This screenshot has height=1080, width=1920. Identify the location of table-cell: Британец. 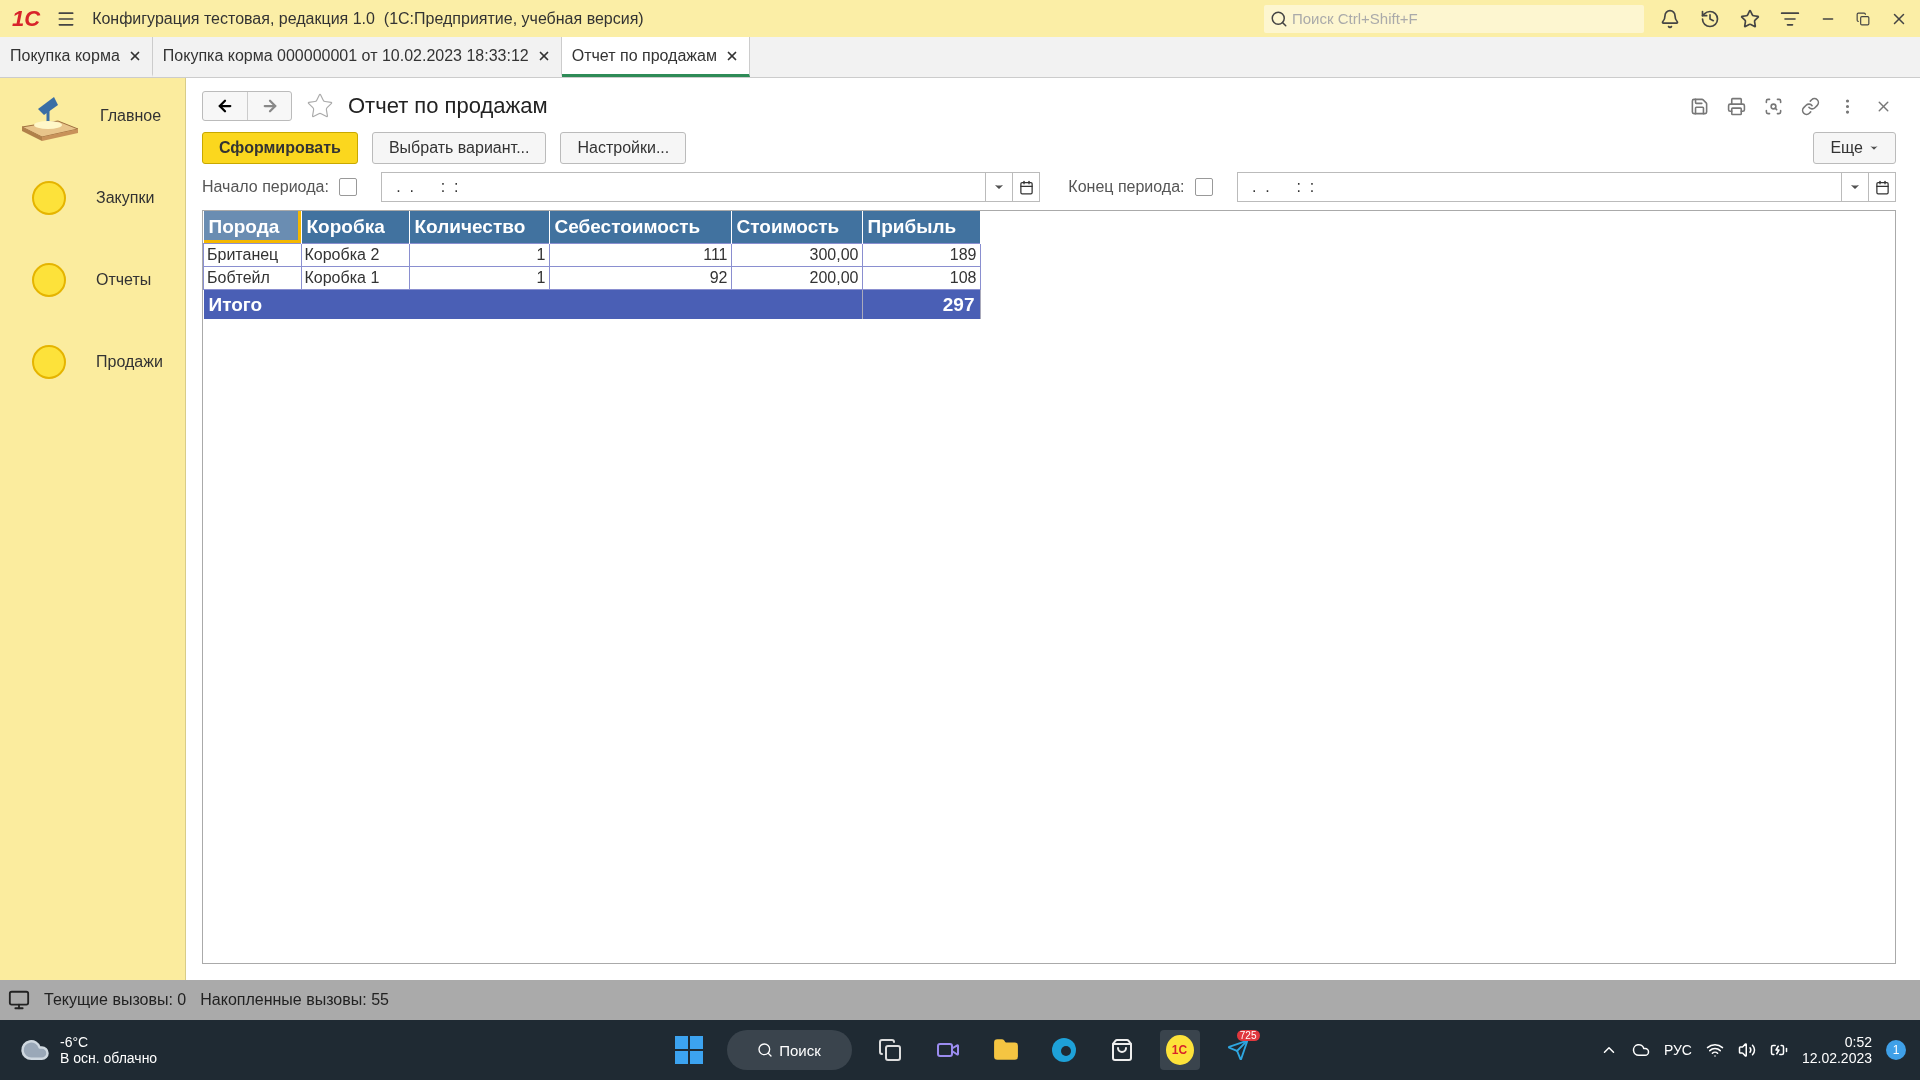
(252, 255).